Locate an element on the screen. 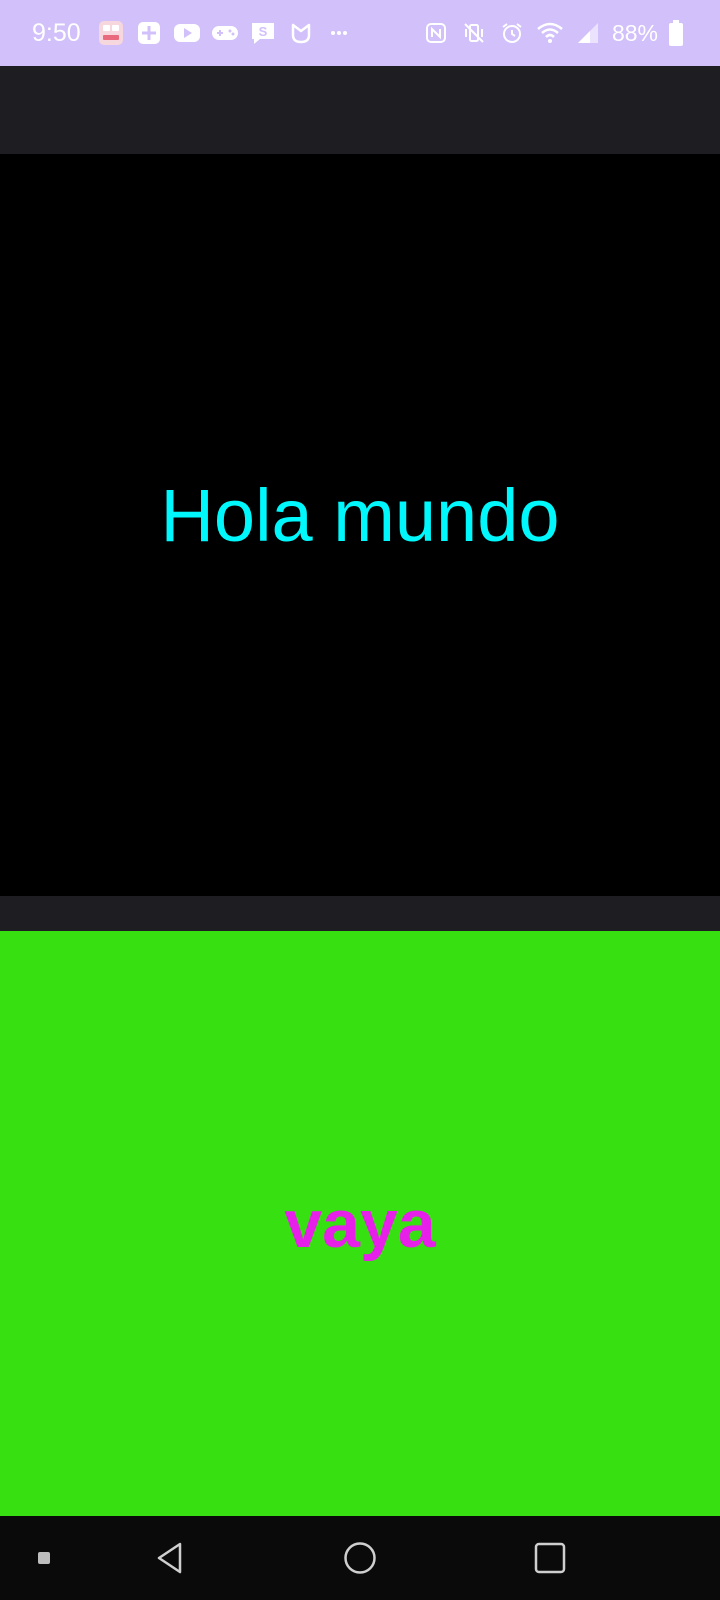 The image size is (720, 1600). mi-icon is located at coordinates (301, 33).